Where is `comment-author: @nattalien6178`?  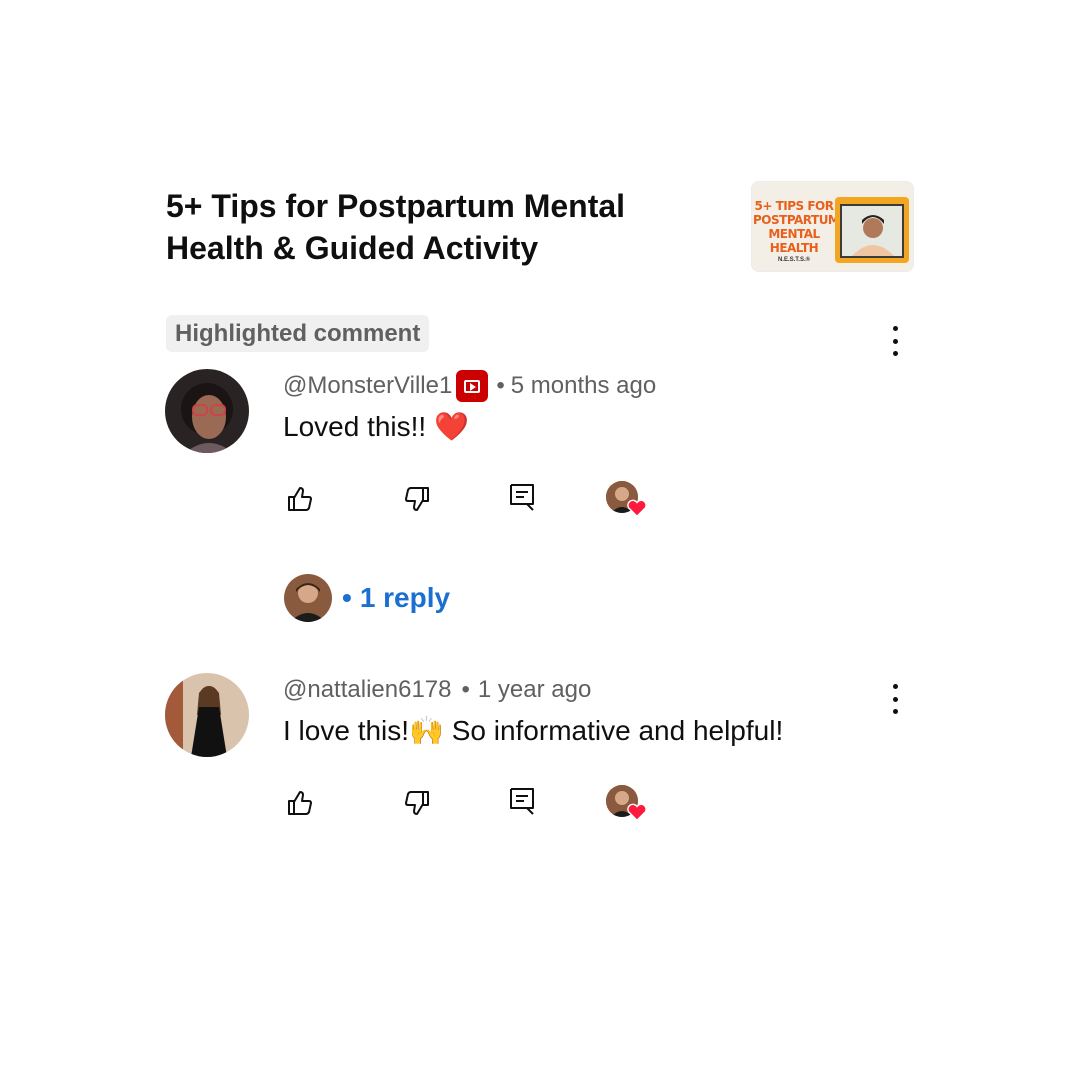 comment-author: @nattalien6178 is located at coordinates (367, 690).